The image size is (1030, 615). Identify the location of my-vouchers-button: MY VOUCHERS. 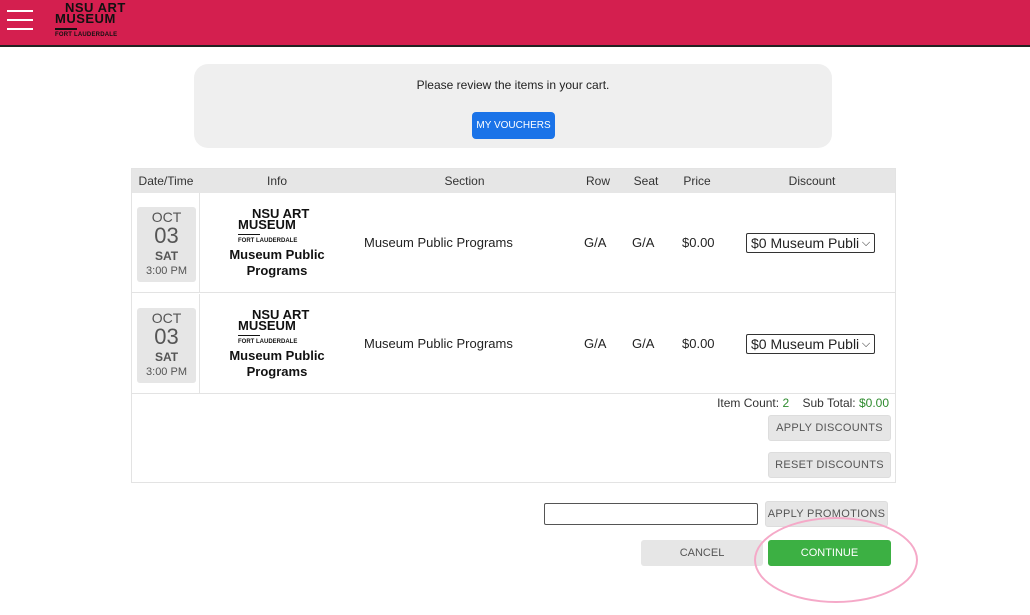
(513, 125).